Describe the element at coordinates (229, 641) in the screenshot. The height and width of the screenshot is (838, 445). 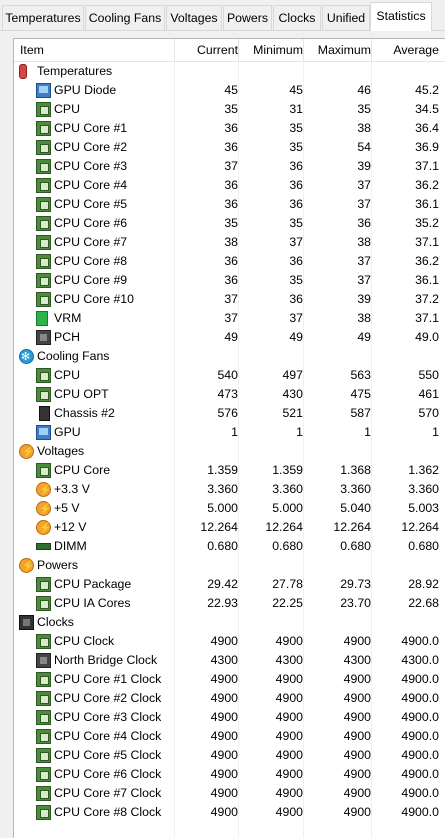
I see `table-row: CPU Clock 4900 4900 4900 4900.0` at that location.